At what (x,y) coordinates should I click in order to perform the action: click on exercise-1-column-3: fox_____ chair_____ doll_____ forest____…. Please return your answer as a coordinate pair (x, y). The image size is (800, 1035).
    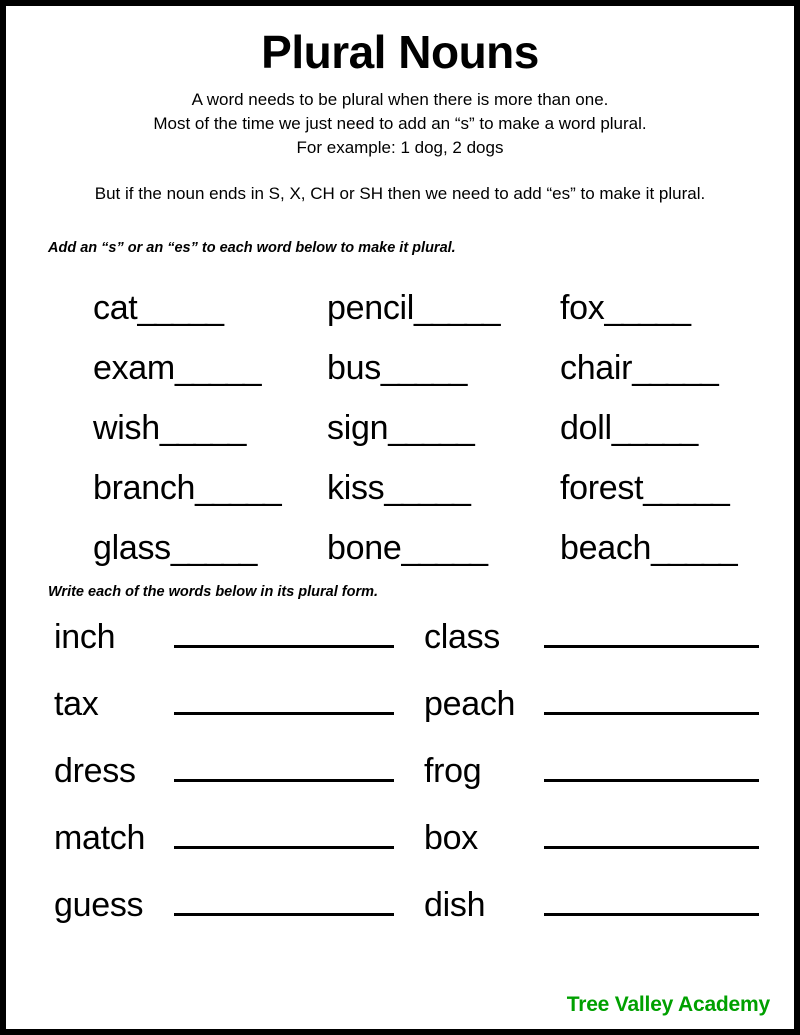
    Looking at the image, I should click on (649, 428).